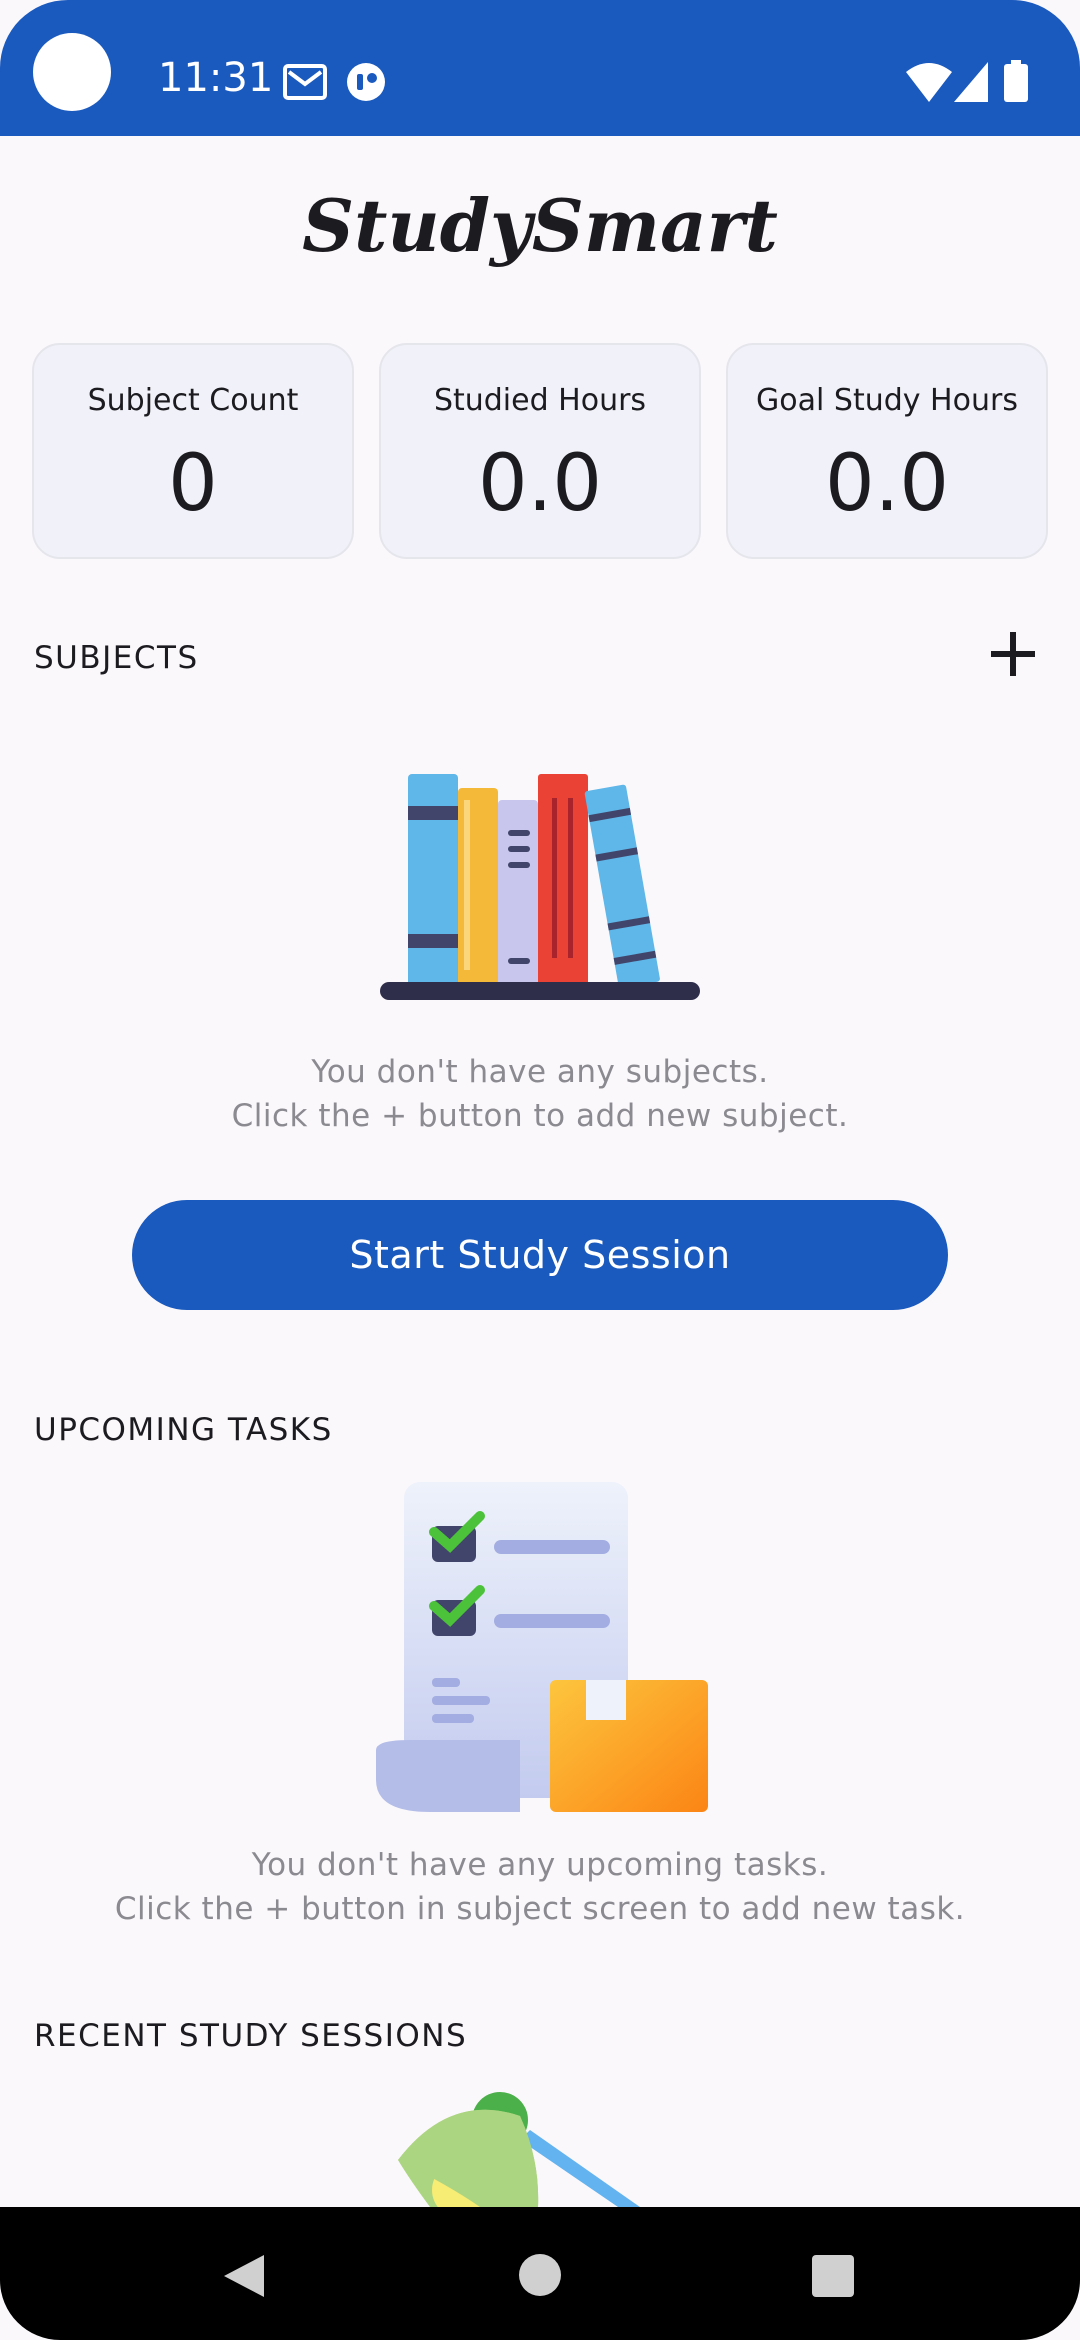 The image size is (1080, 2340). I want to click on status-time: 11:31, so click(216, 78).